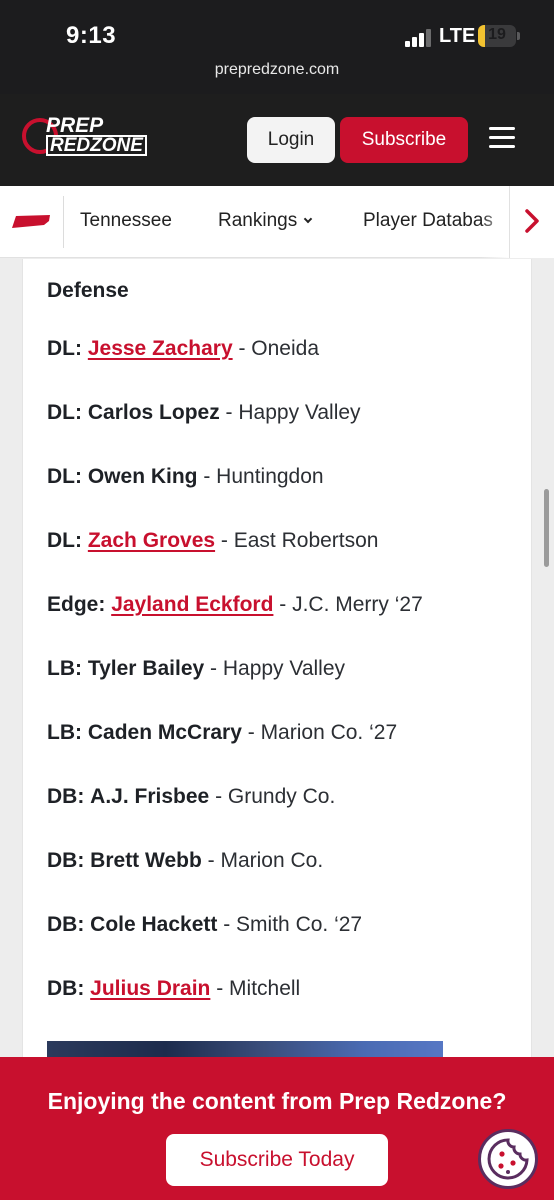  What do you see at coordinates (235, 1009) in the screenshot?
I see `player-row: DB: Julius Drain - Mitchell` at bounding box center [235, 1009].